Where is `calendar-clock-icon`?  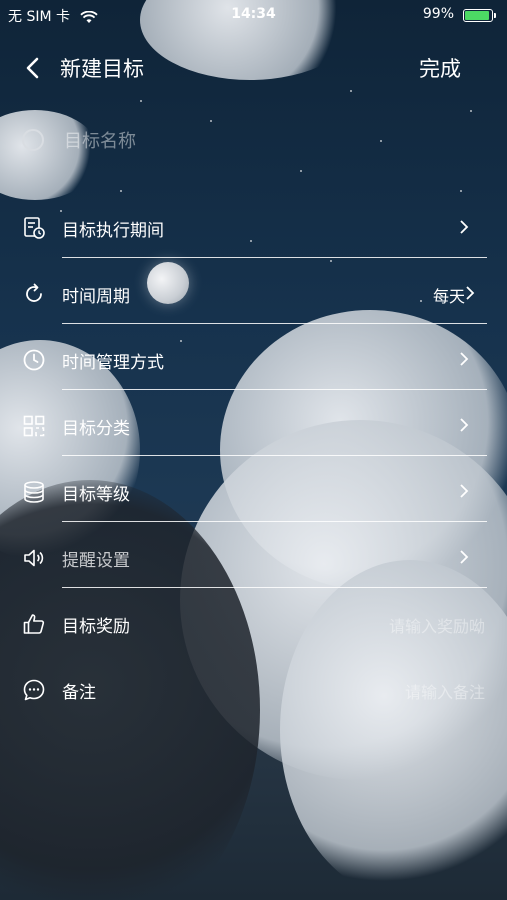
calendar-clock-icon is located at coordinates (34, 228).